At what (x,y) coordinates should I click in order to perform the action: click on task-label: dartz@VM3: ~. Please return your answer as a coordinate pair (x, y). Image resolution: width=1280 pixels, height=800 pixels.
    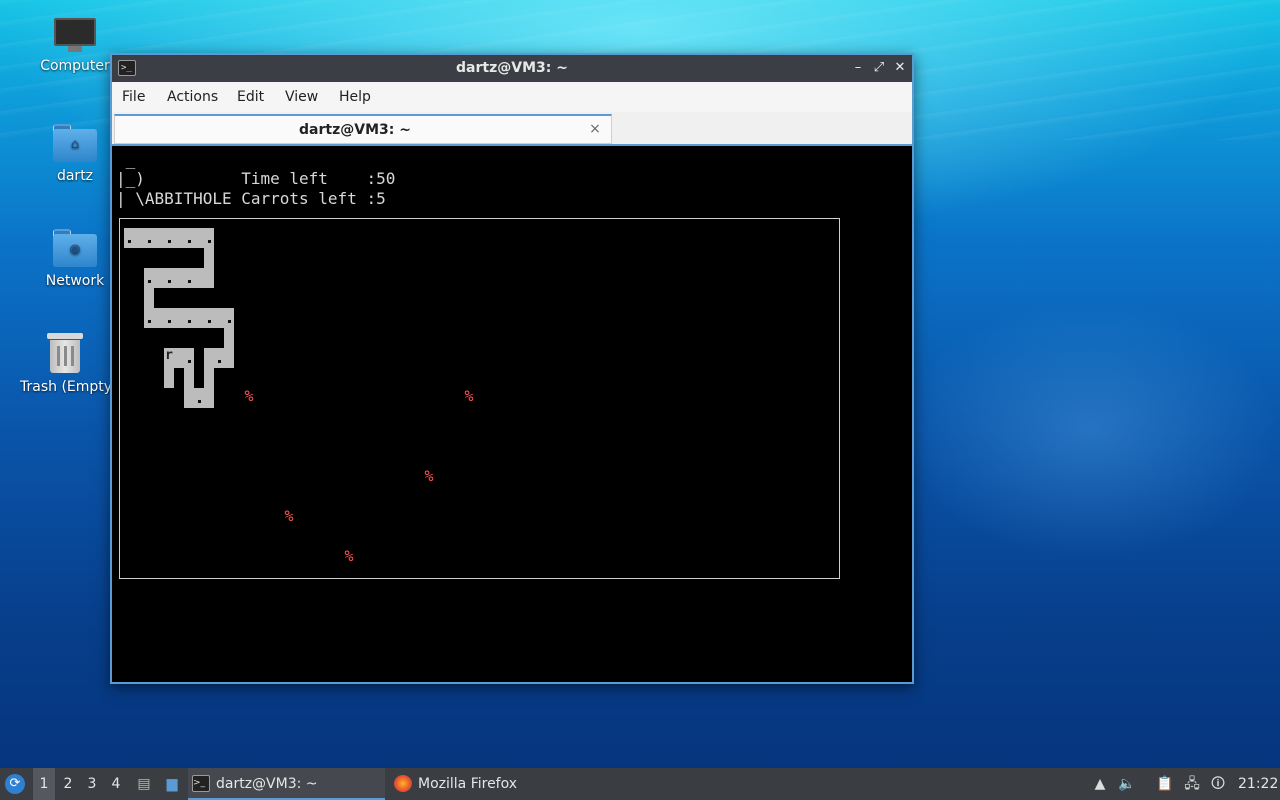
    Looking at the image, I should click on (267, 784).